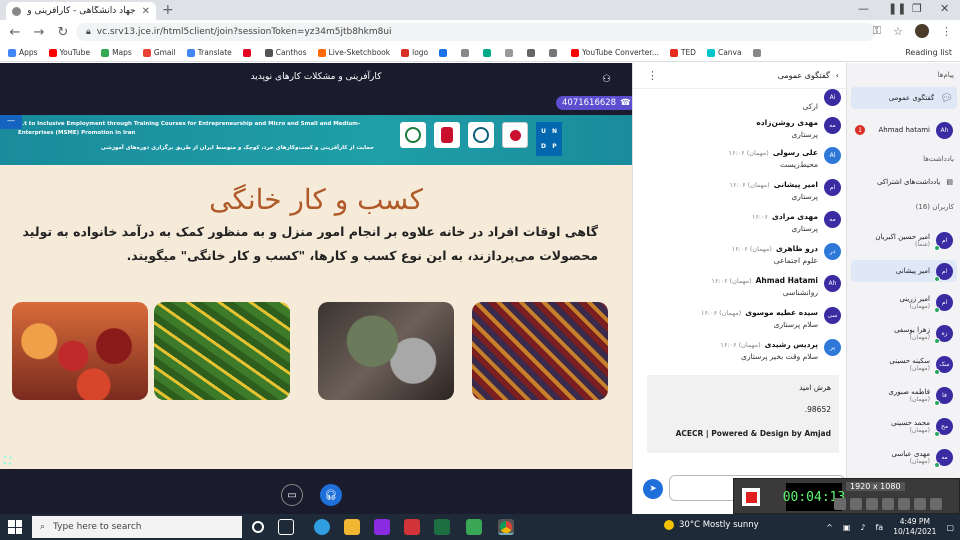 This screenshot has height=540, width=960. What do you see at coordinates (63, 32) in the screenshot?
I see `reload-icon: ↻` at bounding box center [63, 32].